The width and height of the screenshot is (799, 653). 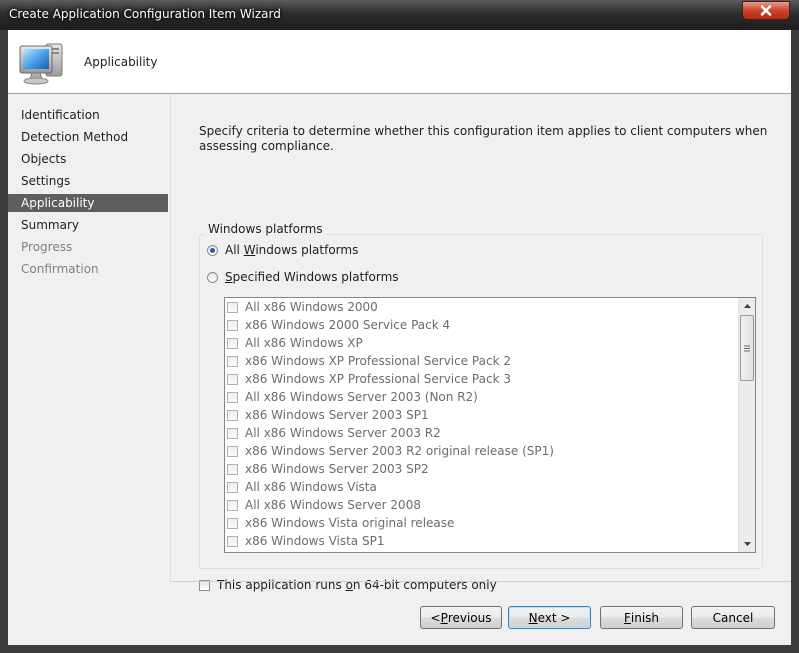 What do you see at coordinates (47, 247) in the screenshot?
I see `nav-item-progress: Progress` at bounding box center [47, 247].